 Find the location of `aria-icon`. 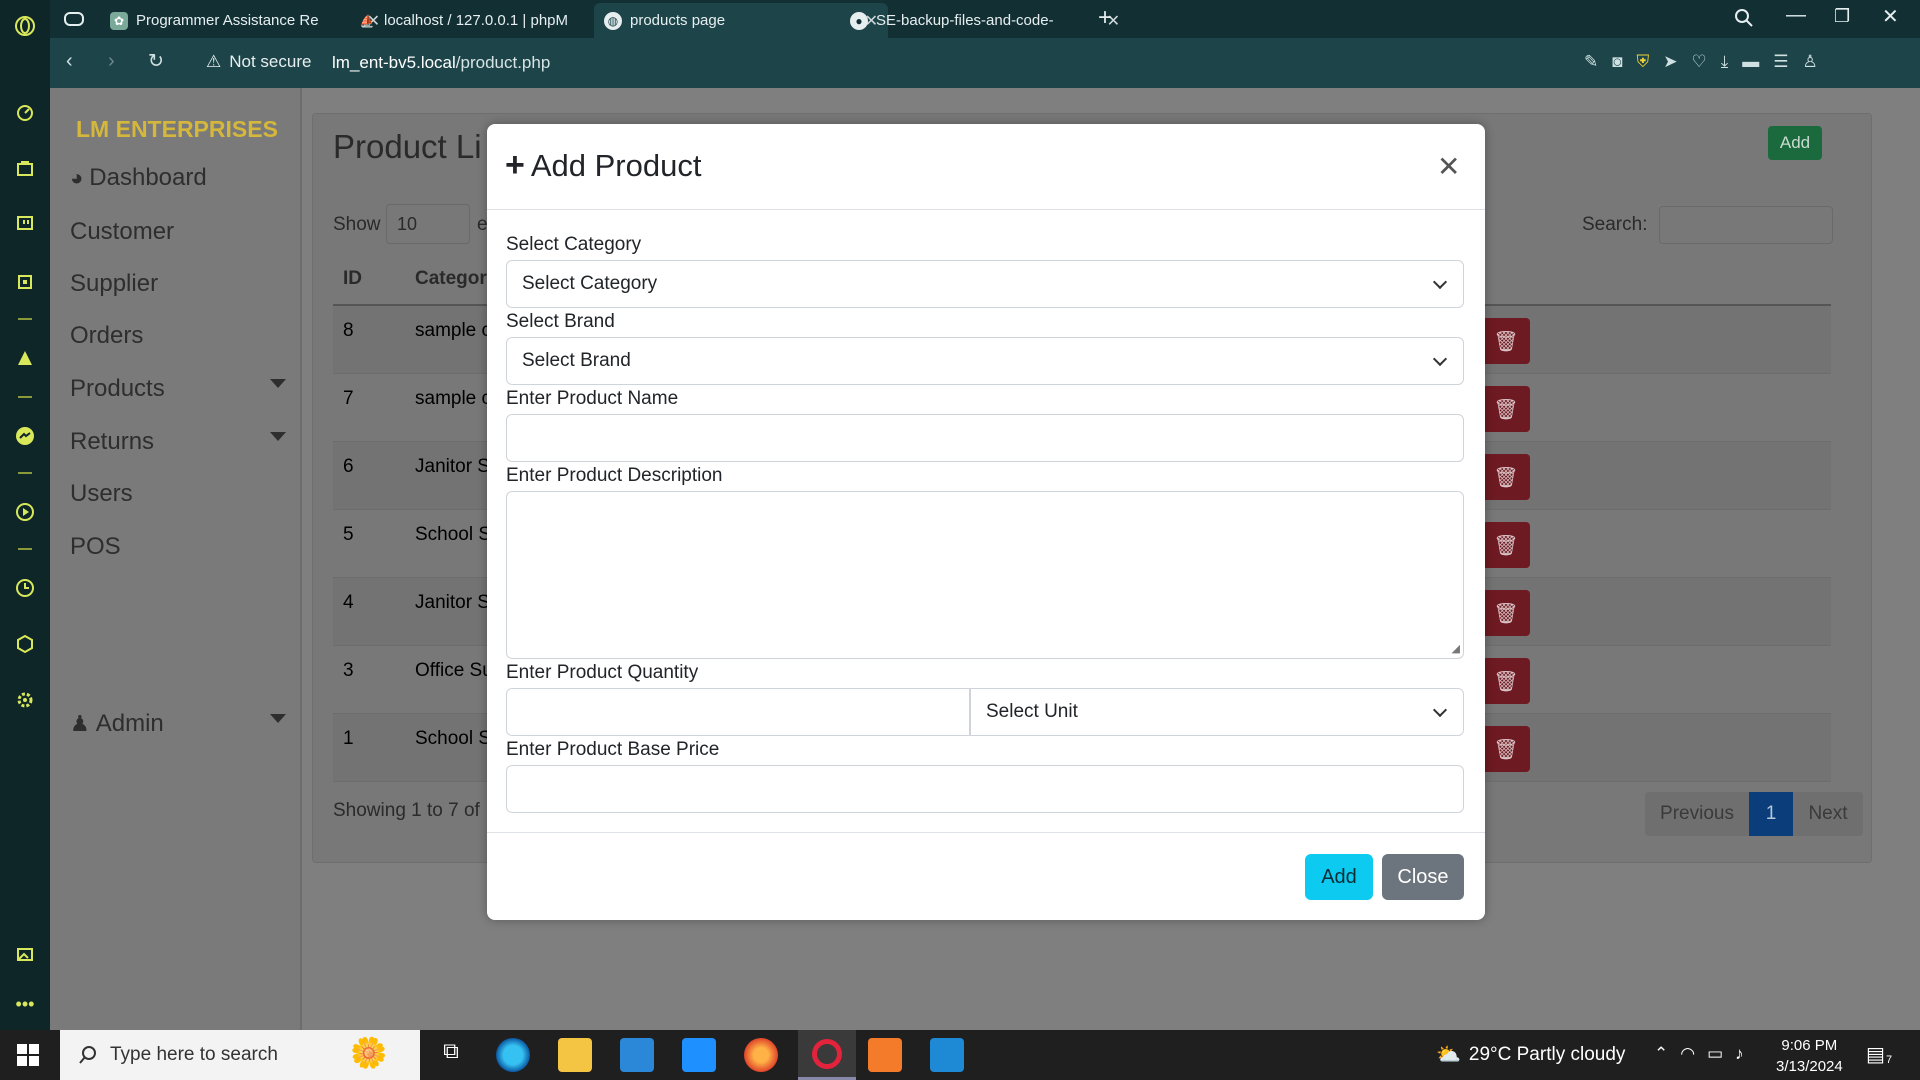

aria-icon is located at coordinates (25, 358).